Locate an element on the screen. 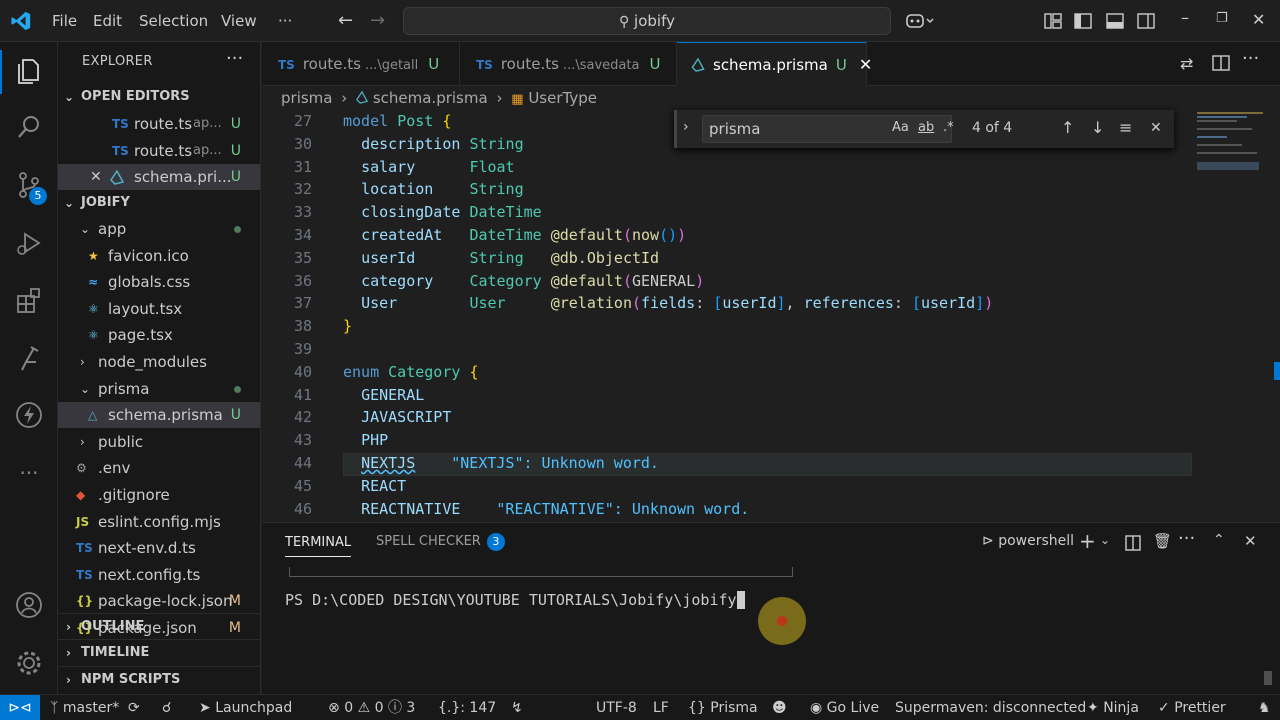 This screenshot has height=720, width=1280. tab-terminal: TERMINAL is located at coordinates (318, 546).